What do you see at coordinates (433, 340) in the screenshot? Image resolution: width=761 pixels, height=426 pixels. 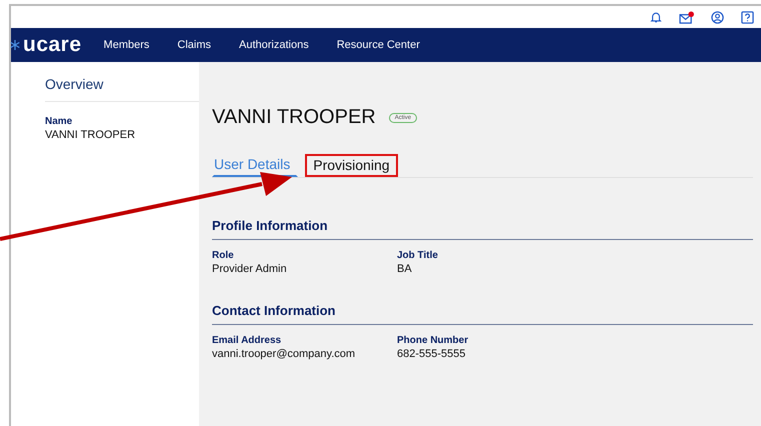 I see `field-label: Phone Number` at bounding box center [433, 340].